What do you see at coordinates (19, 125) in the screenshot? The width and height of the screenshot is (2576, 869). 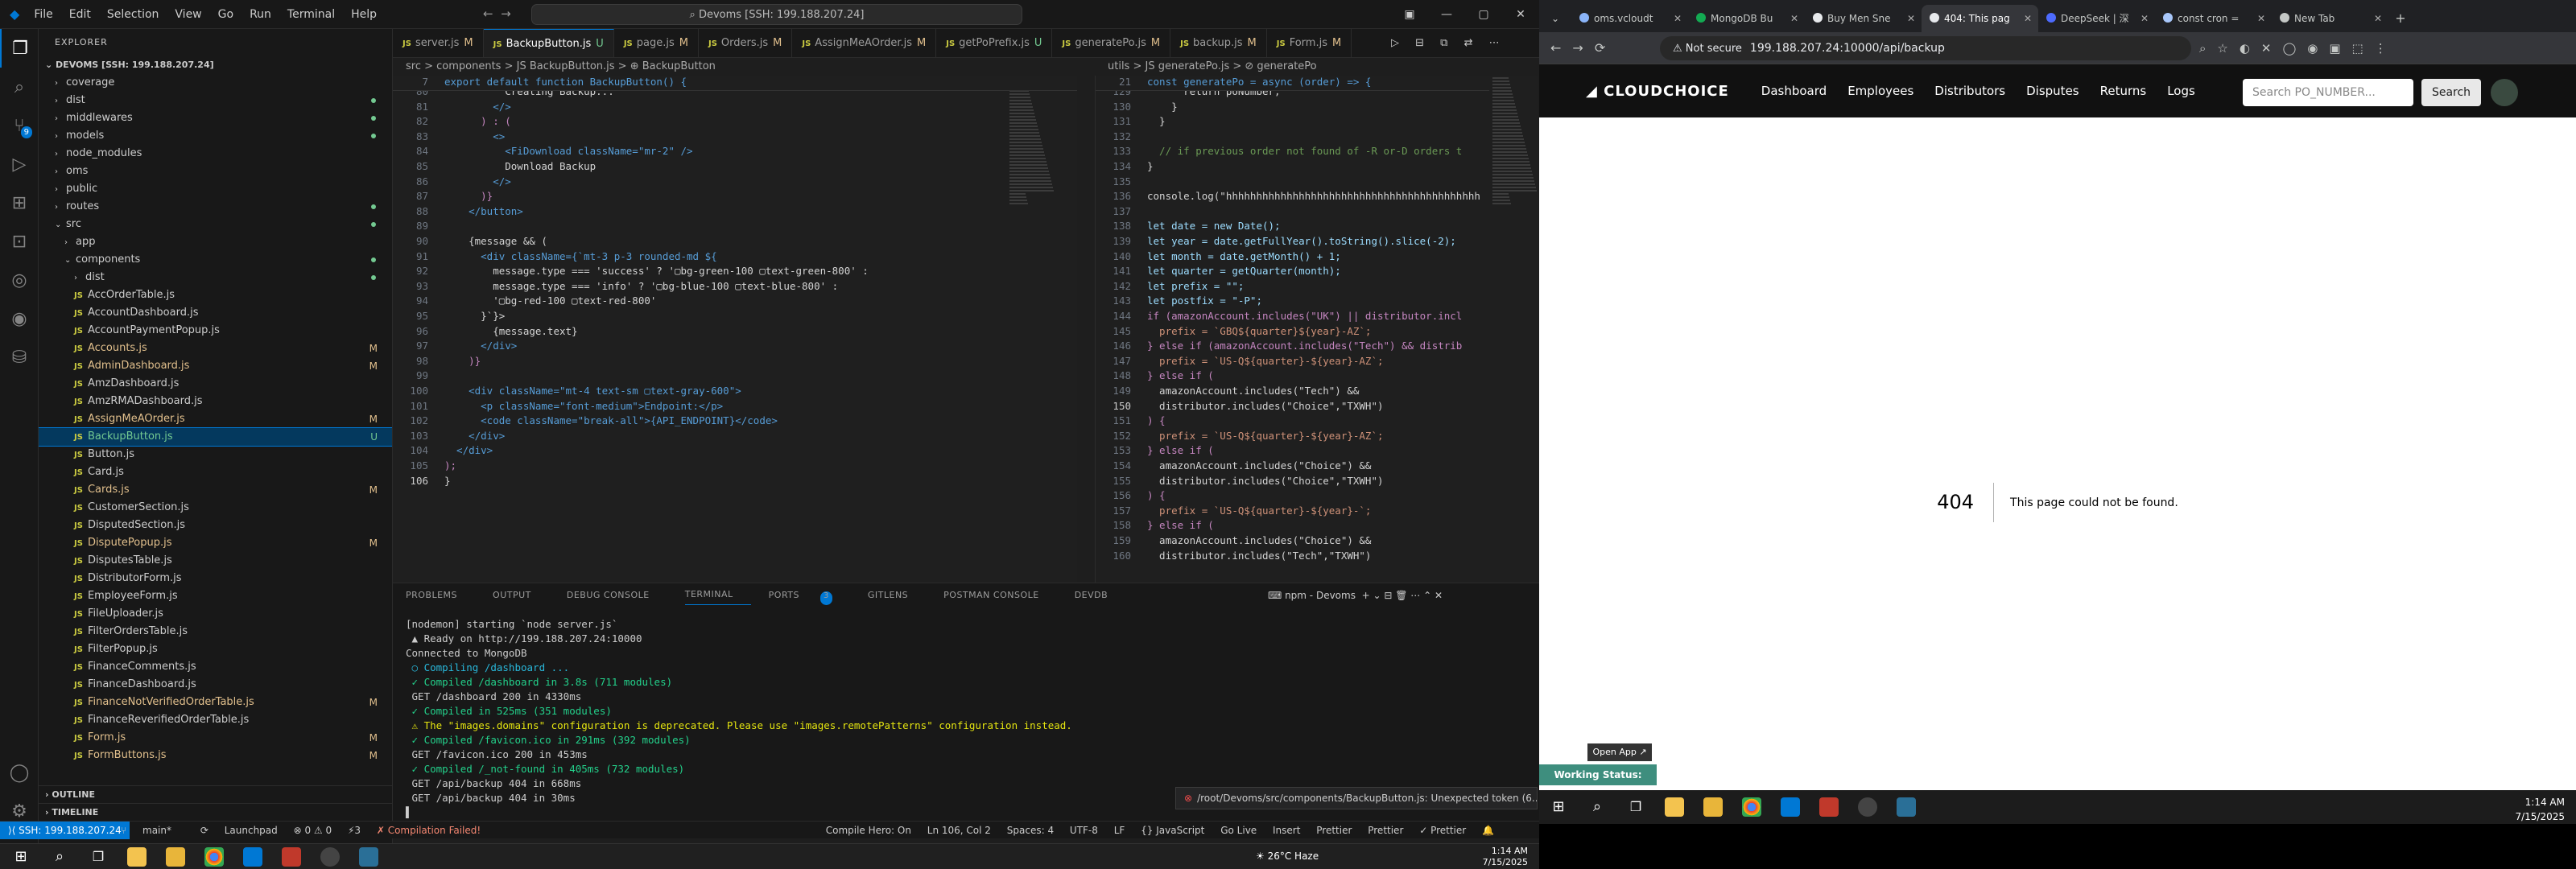 I see `source-control-icon: ⑂ 9` at bounding box center [19, 125].